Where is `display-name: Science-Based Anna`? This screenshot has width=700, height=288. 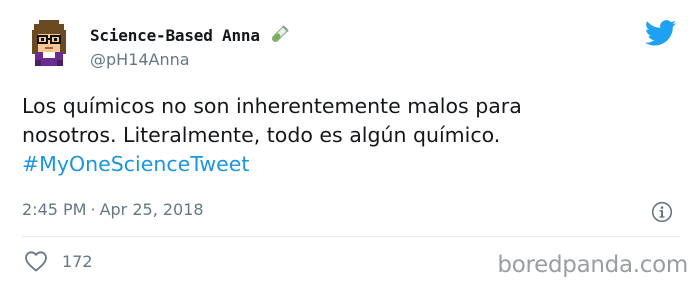
display-name: Science-Based Anna is located at coordinates (175, 35).